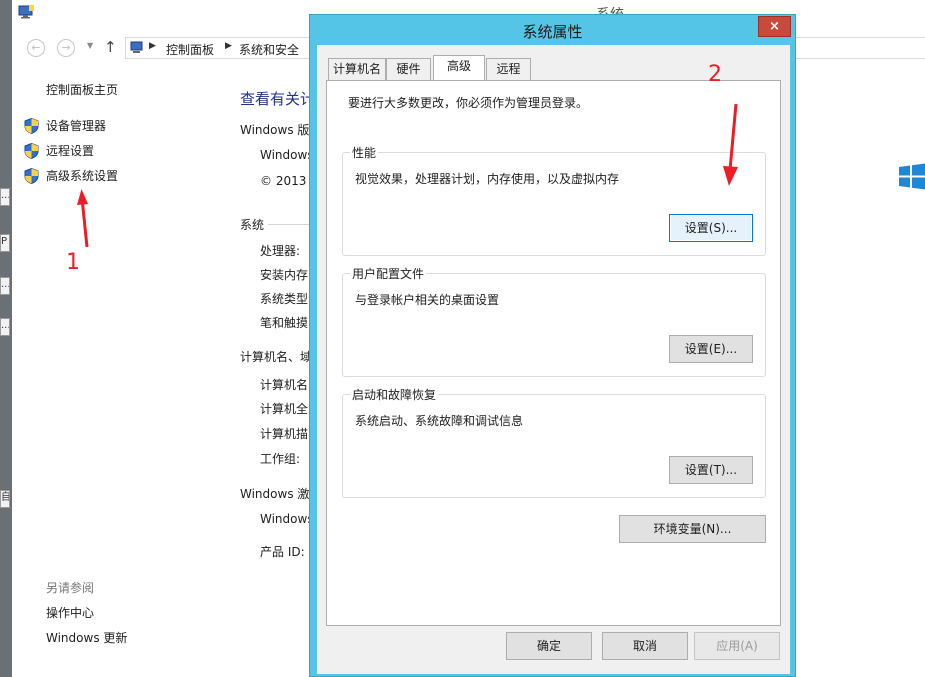 This screenshot has height=677, width=925. What do you see at coordinates (459, 67) in the screenshot?
I see `tab-advanced: 高级` at bounding box center [459, 67].